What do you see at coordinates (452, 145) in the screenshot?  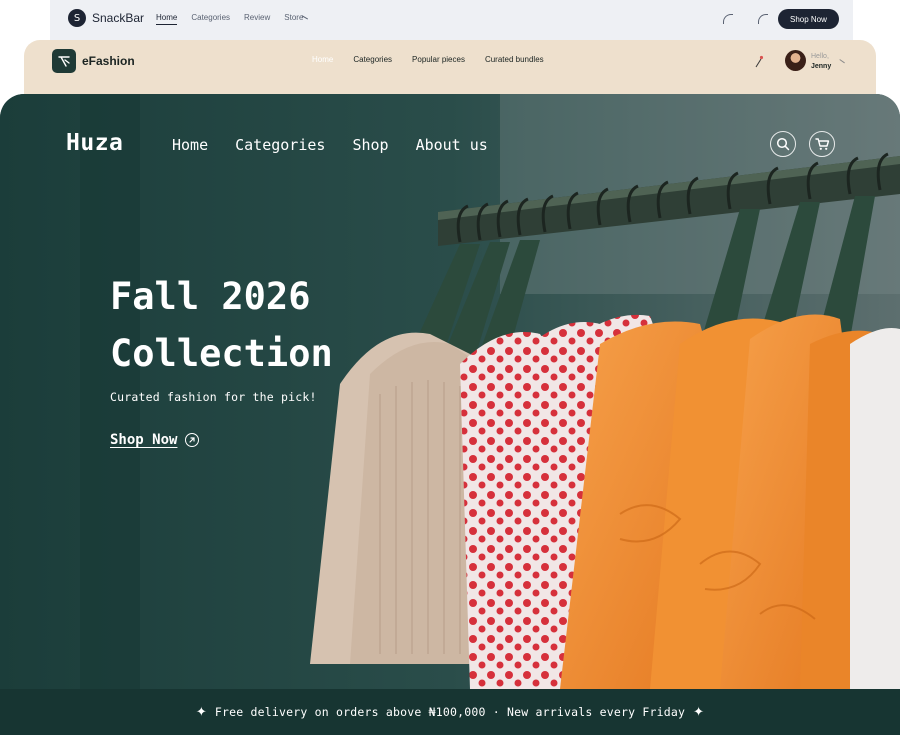 I see `nav-about-us: About us` at bounding box center [452, 145].